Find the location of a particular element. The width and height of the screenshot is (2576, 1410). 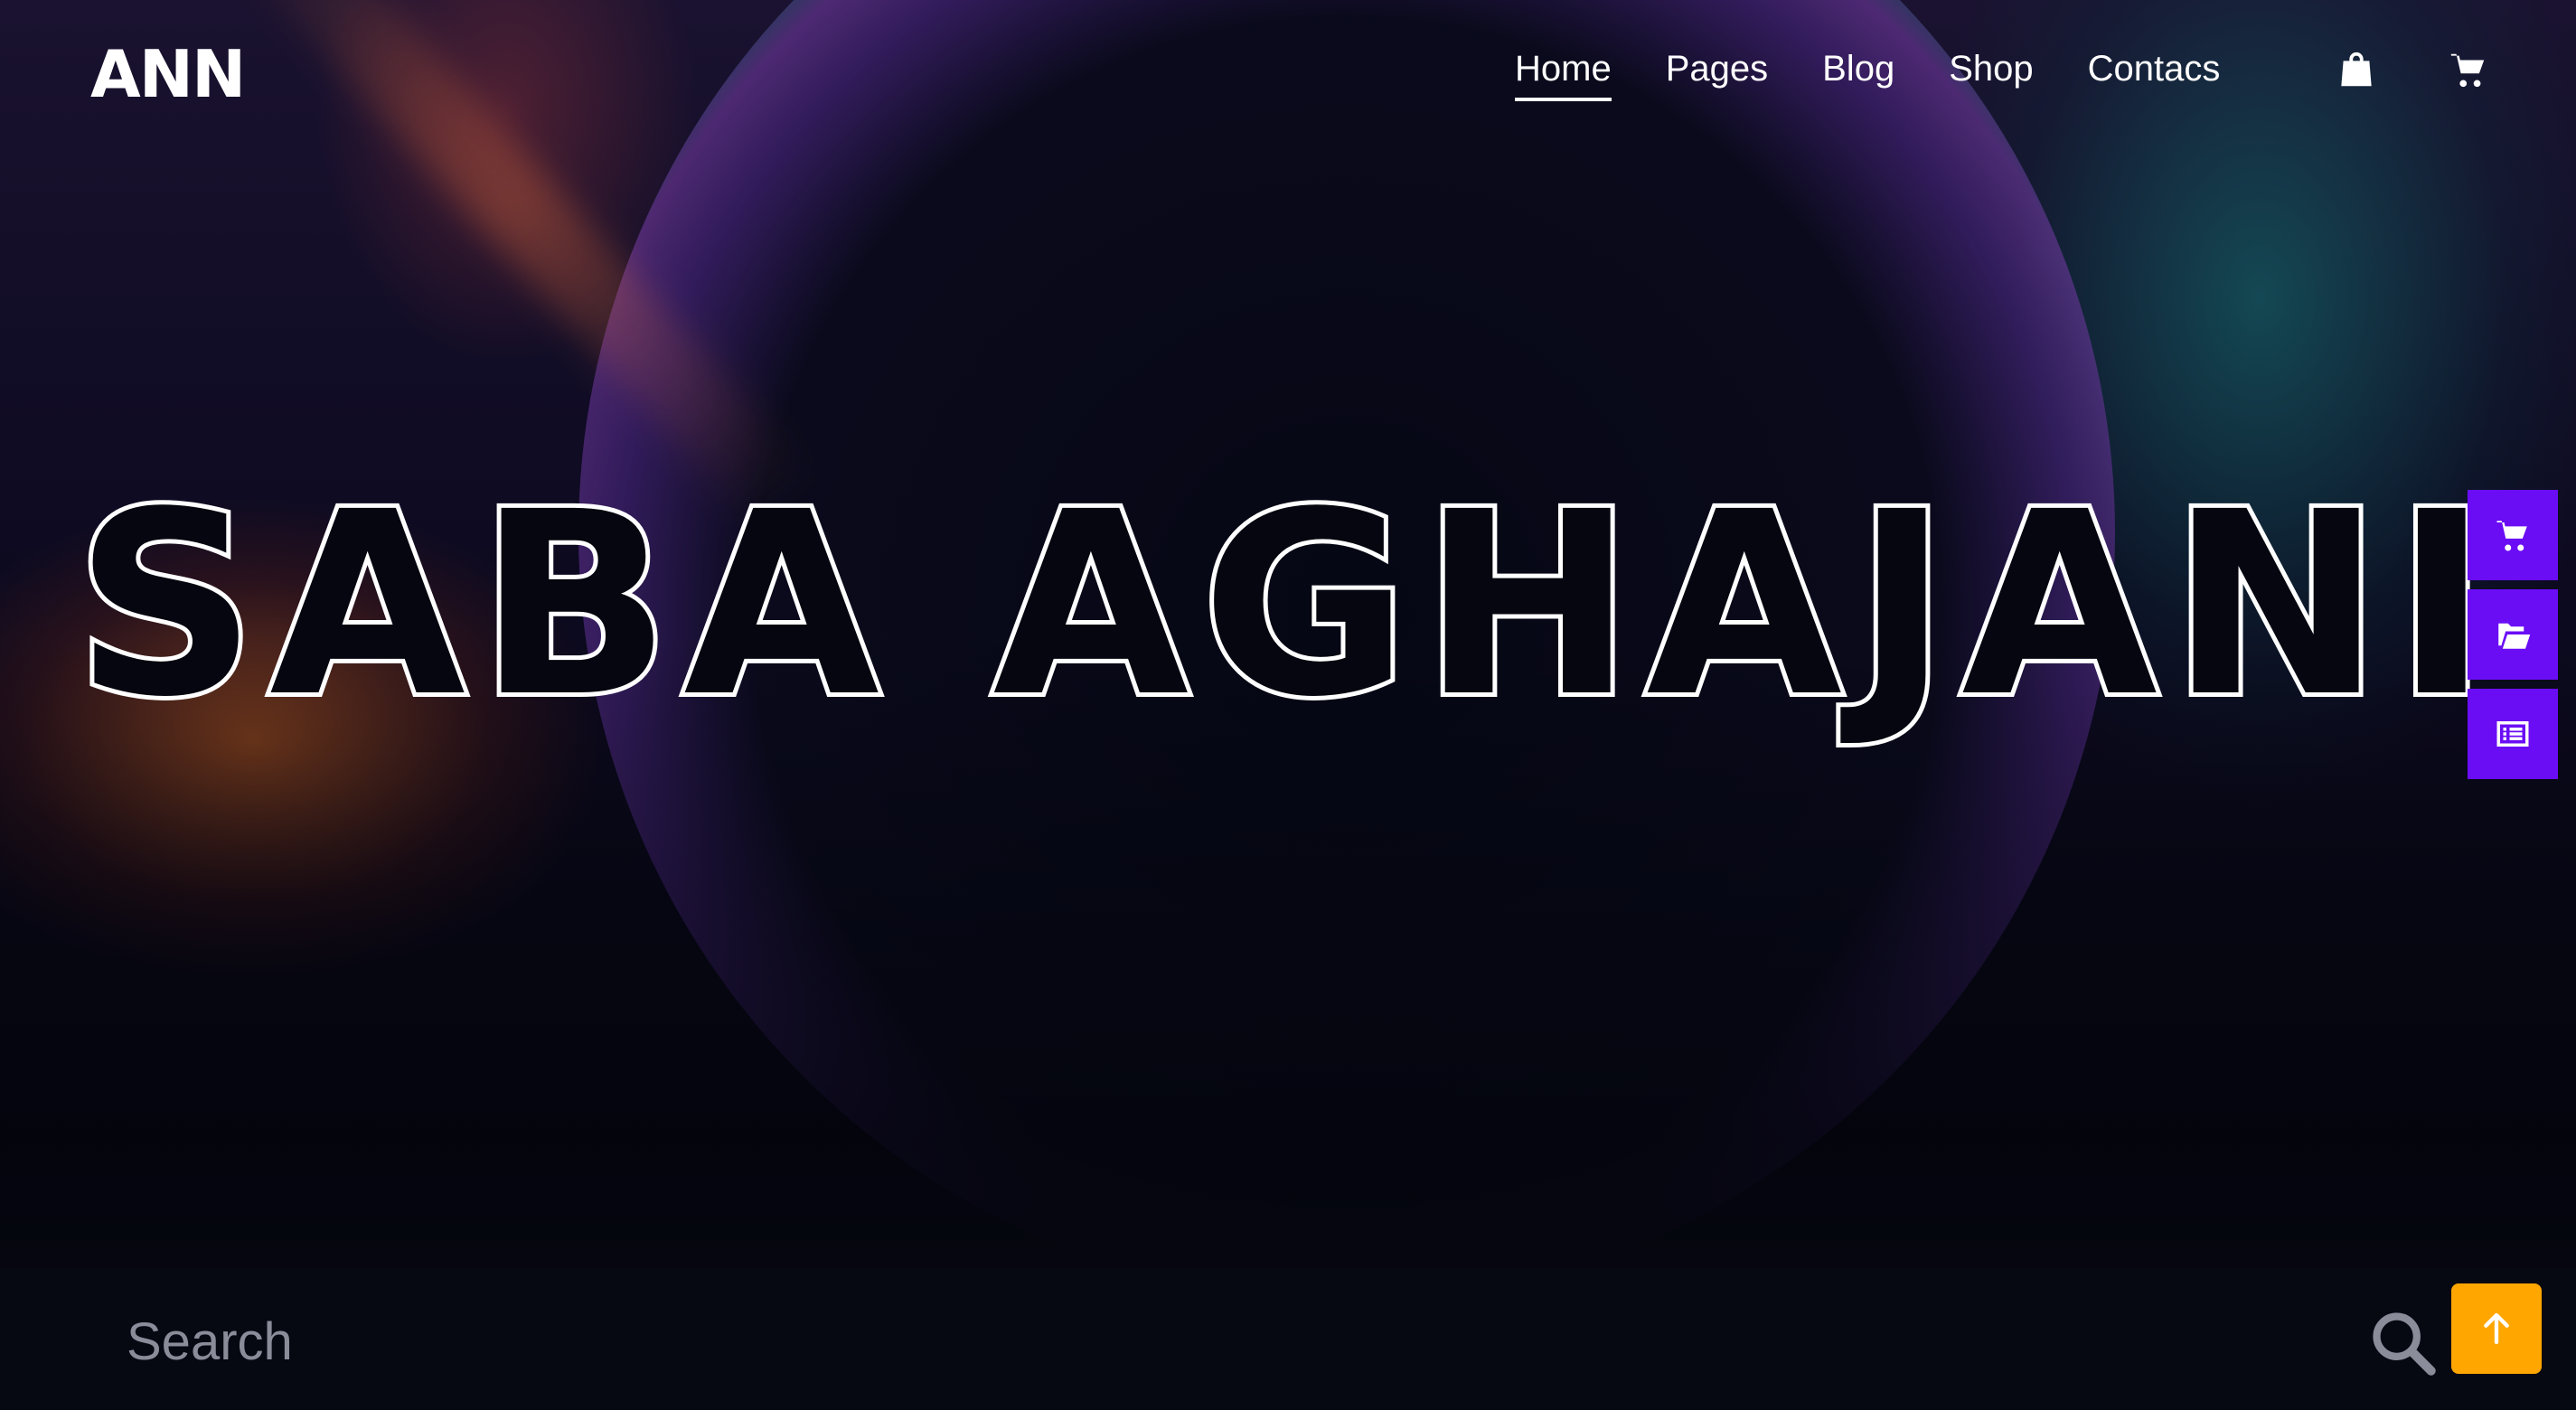

back-to-top-button is located at coordinates (2497, 1329).